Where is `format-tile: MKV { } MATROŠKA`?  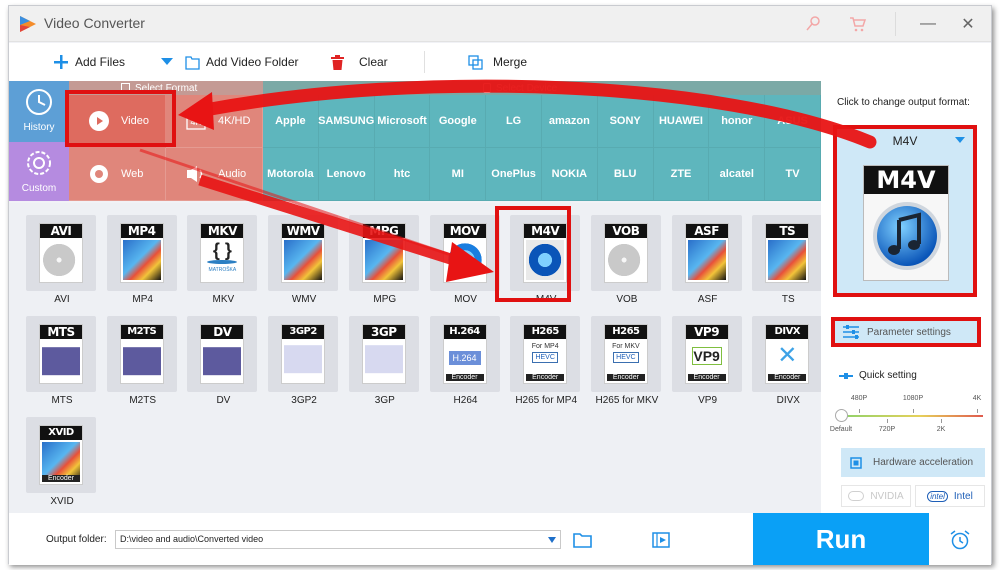
format-tile: MKV { } MATROŠKA is located at coordinates (222, 253).